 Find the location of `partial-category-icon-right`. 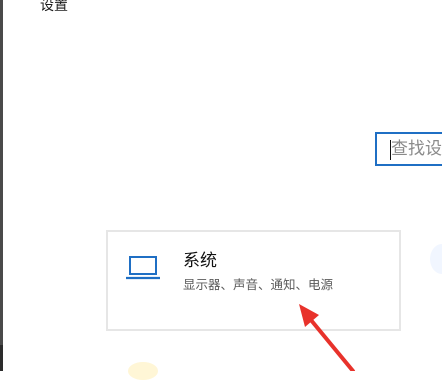

partial-category-icon-right is located at coordinates (436, 259).